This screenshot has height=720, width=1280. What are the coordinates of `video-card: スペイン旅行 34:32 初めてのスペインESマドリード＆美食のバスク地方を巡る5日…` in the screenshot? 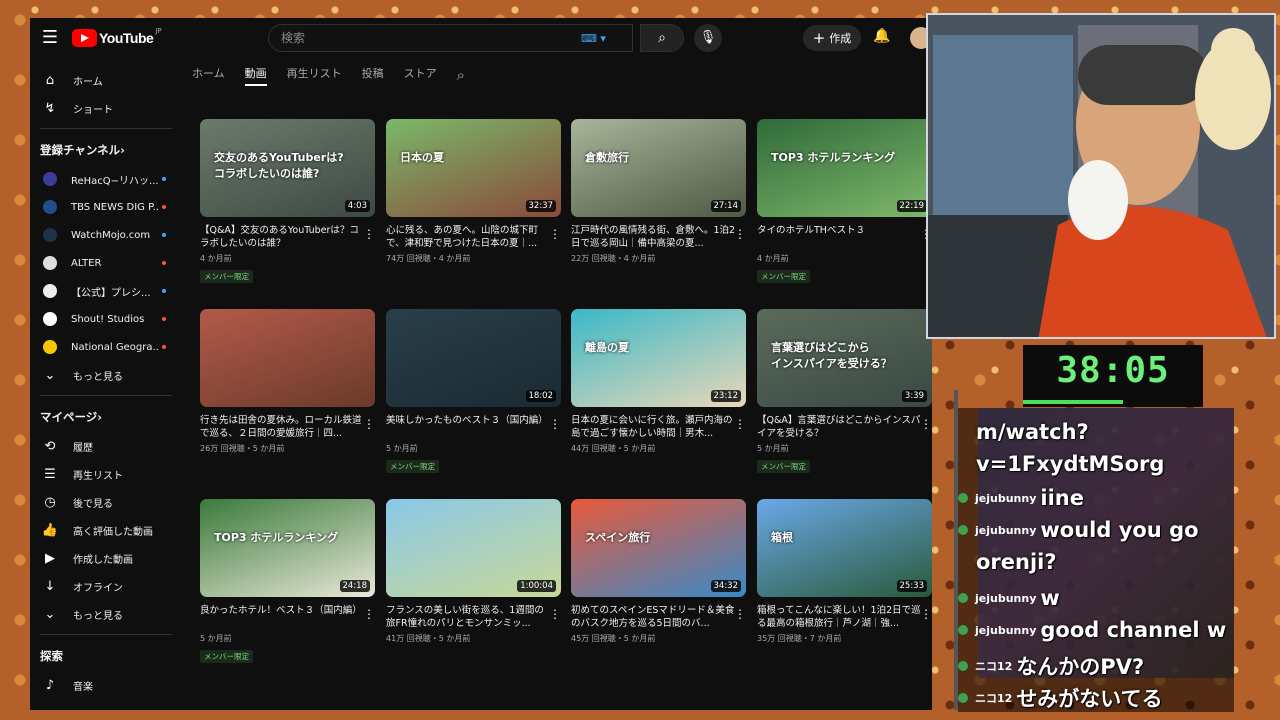 It's located at (658, 571).